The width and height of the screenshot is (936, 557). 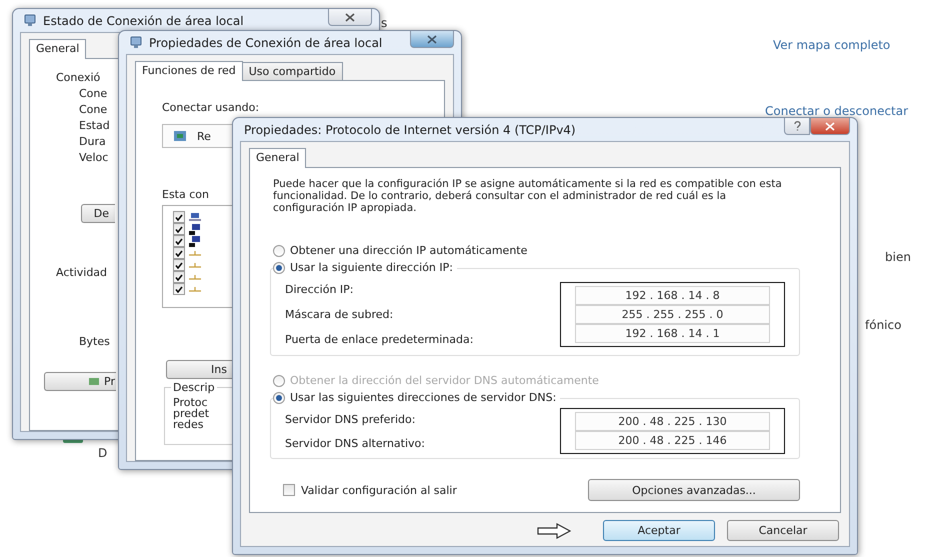 What do you see at coordinates (659, 530) in the screenshot?
I see `ok-button: Aceptar` at bounding box center [659, 530].